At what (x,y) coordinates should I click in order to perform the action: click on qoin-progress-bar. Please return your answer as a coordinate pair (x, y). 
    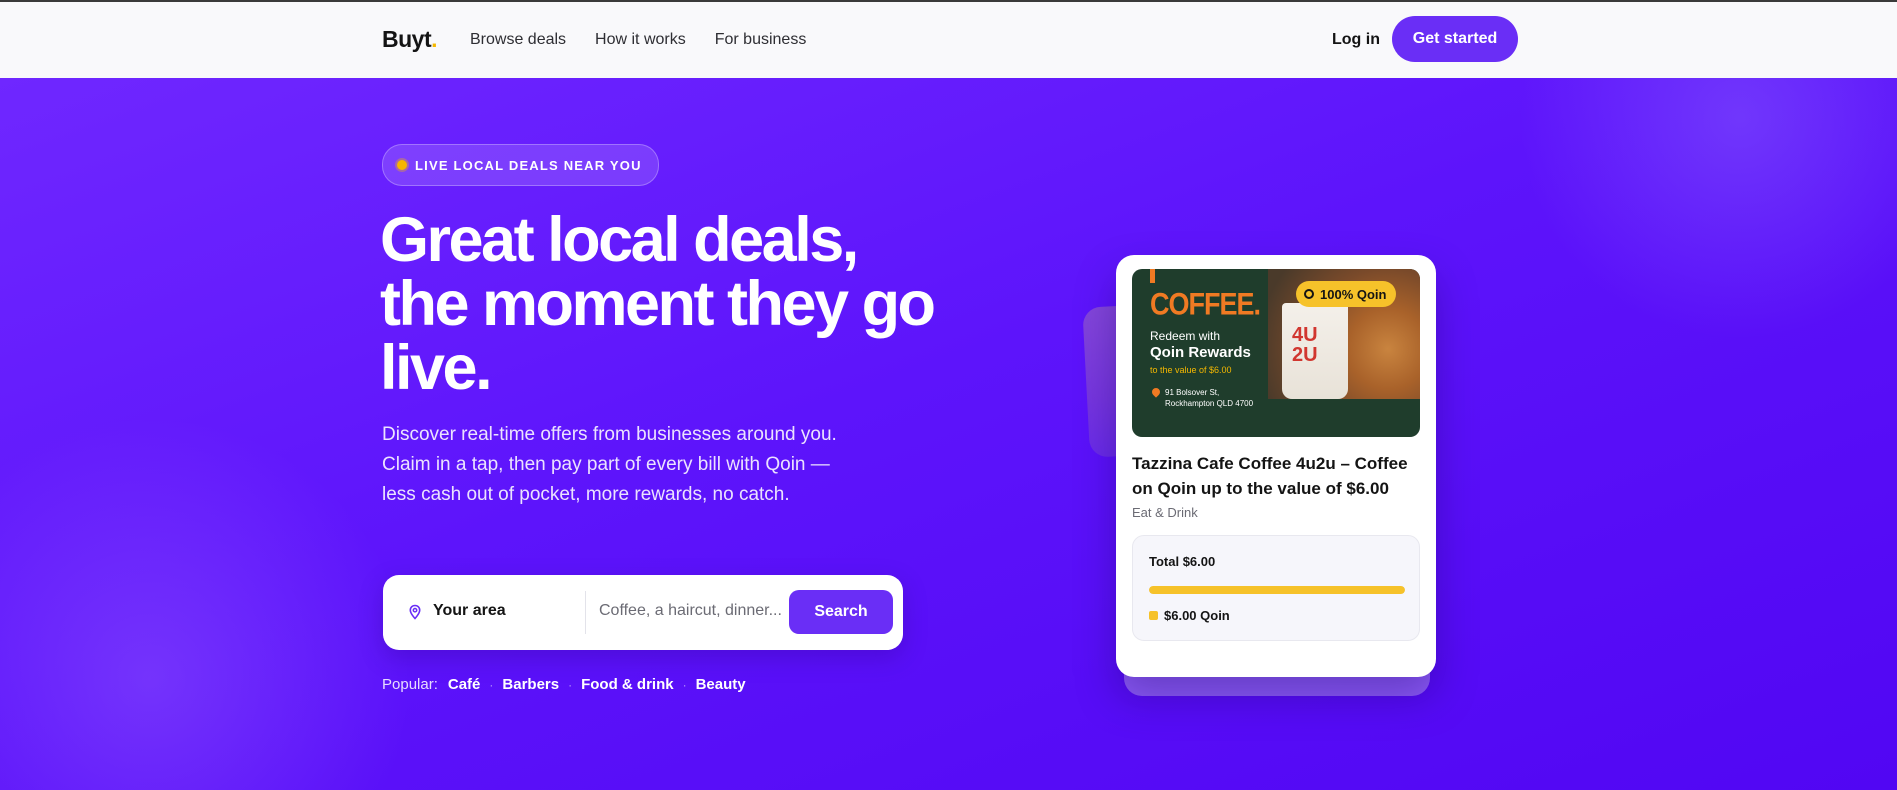
    Looking at the image, I should click on (1277, 590).